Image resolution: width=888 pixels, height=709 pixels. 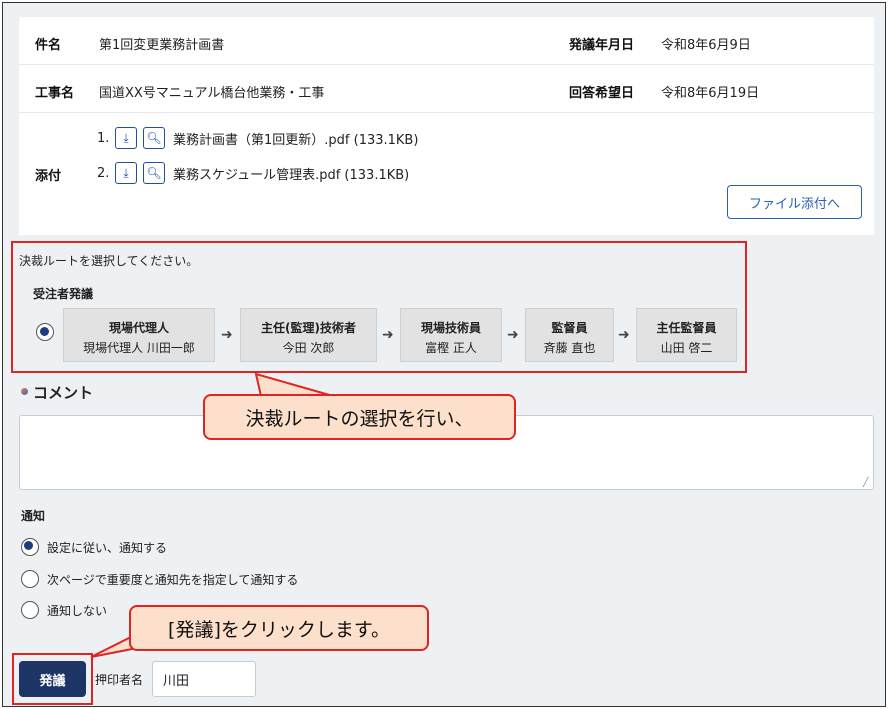 What do you see at coordinates (359, 417) in the screenshot?
I see `callout-route: 決裁ルートの選択を行い、` at bounding box center [359, 417].